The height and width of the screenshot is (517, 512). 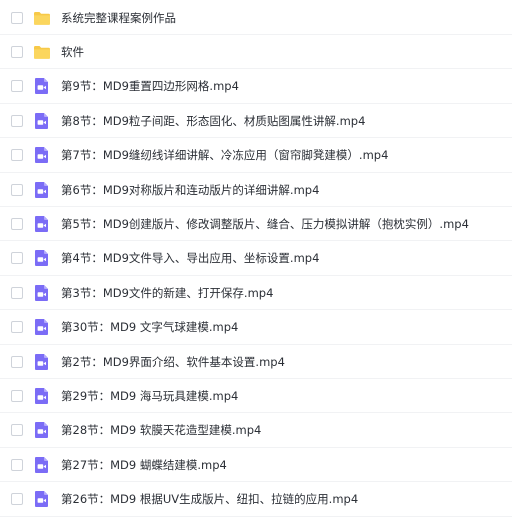 What do you see at coordinates (213, 121) in the screenshot?
I see `file-name: 第8节：MD9粒子间距、形态固化、材质贴图属性讲解.mp4` at bounding box center [213, 121].